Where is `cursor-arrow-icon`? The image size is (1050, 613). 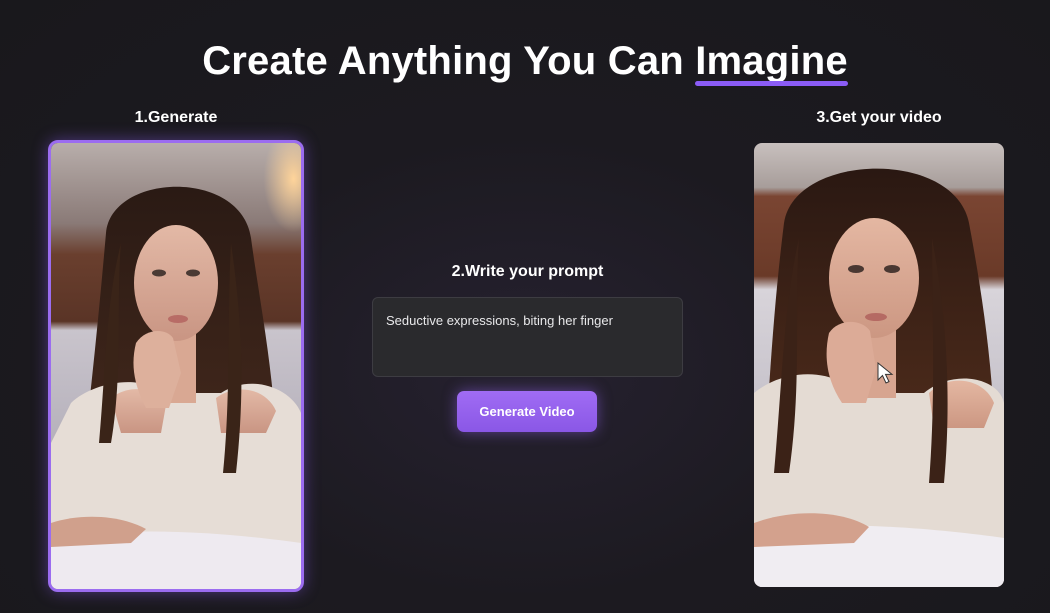
cursor-arrow-icon is located at coordinates (885, 373).